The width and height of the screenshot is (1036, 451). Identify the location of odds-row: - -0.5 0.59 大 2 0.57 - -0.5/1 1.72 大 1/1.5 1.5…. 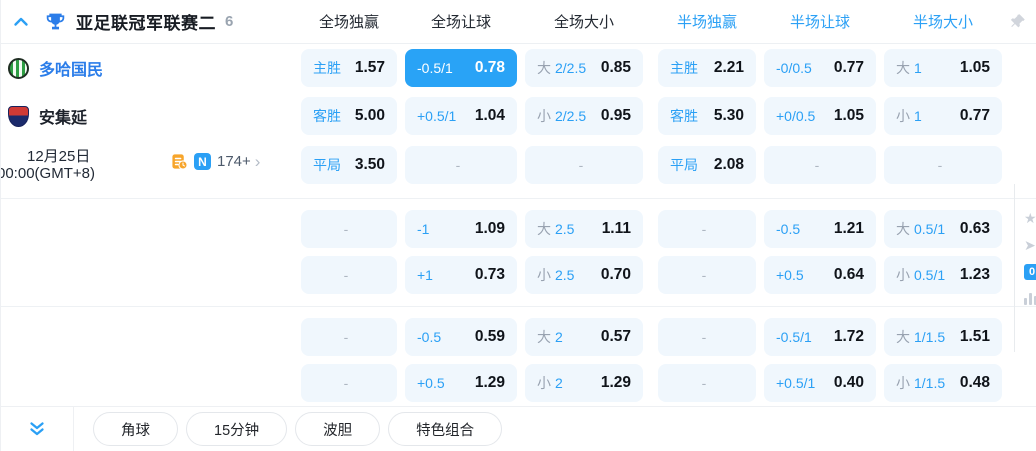
(518, 337).